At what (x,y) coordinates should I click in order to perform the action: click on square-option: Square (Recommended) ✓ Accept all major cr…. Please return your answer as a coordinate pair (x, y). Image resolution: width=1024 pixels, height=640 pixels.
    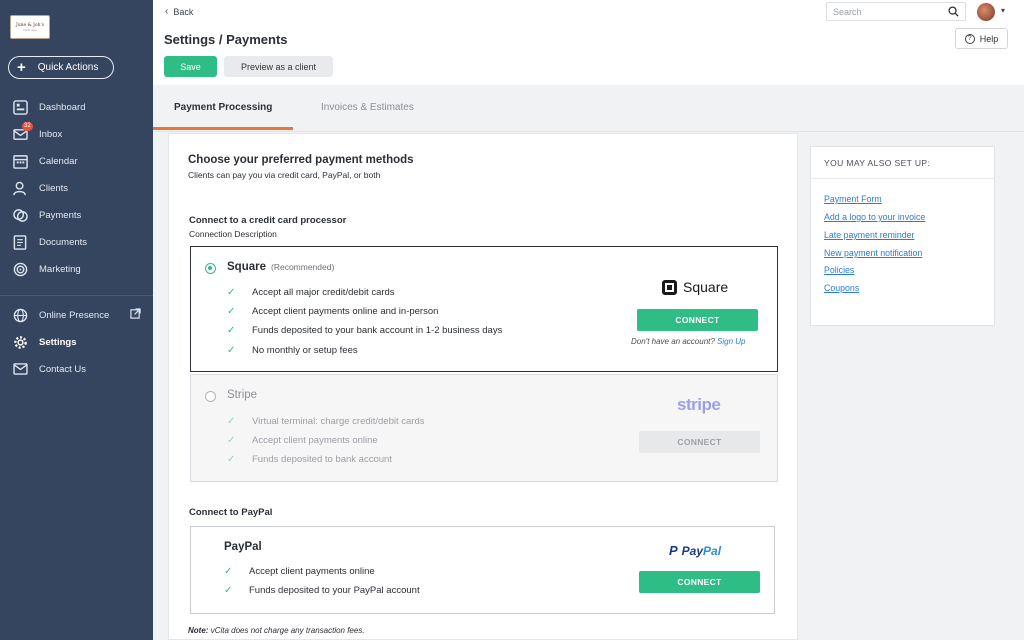
    Looking at the image, I should click on (484, 309).